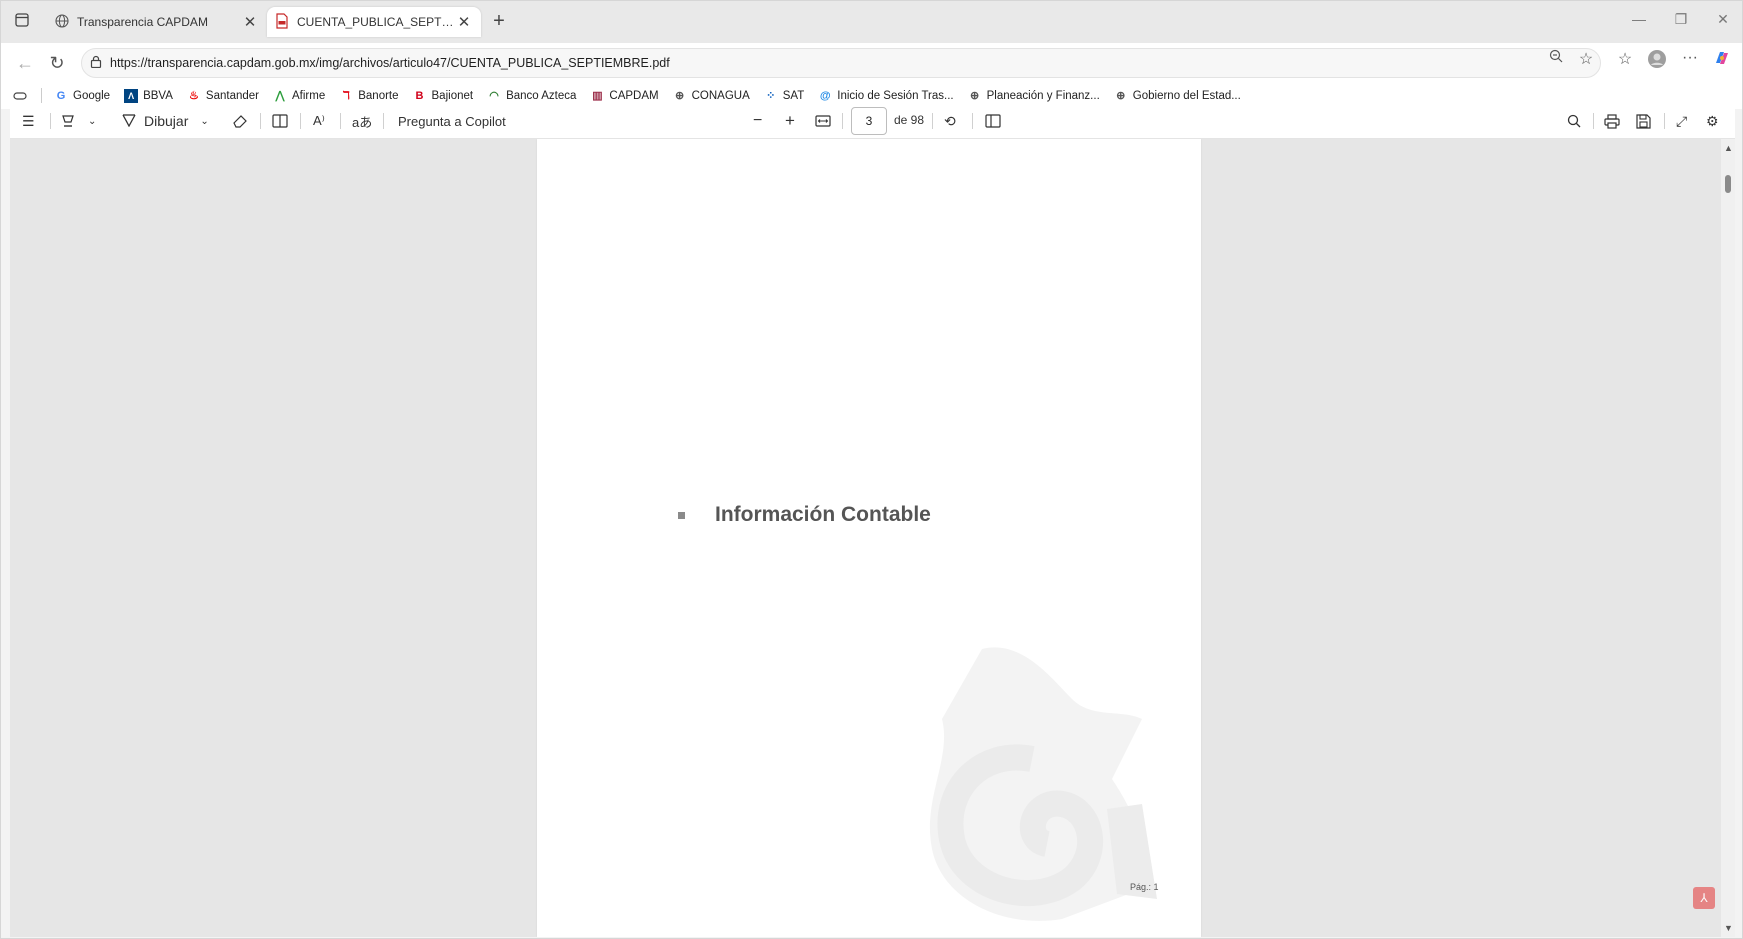 The height and width of the screenshot is (939, 1743). I want to click on globe-icon, so click(62, 22).